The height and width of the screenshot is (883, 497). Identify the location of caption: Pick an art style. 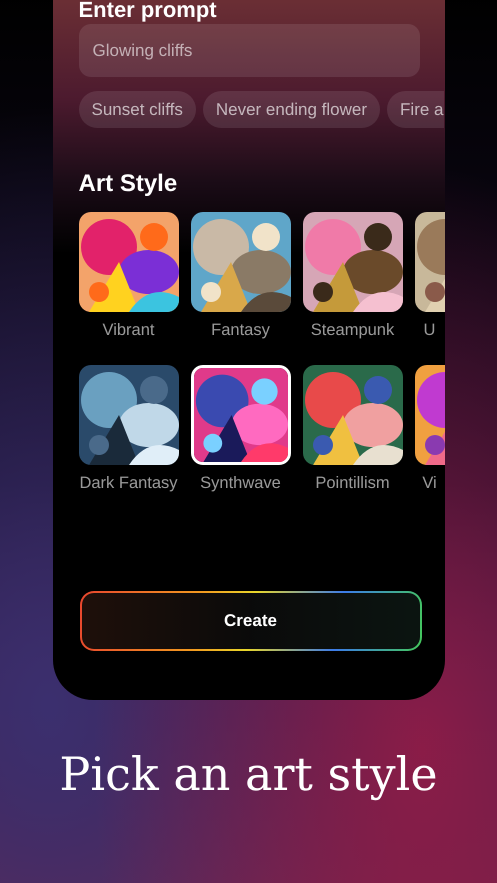
(248, 774).